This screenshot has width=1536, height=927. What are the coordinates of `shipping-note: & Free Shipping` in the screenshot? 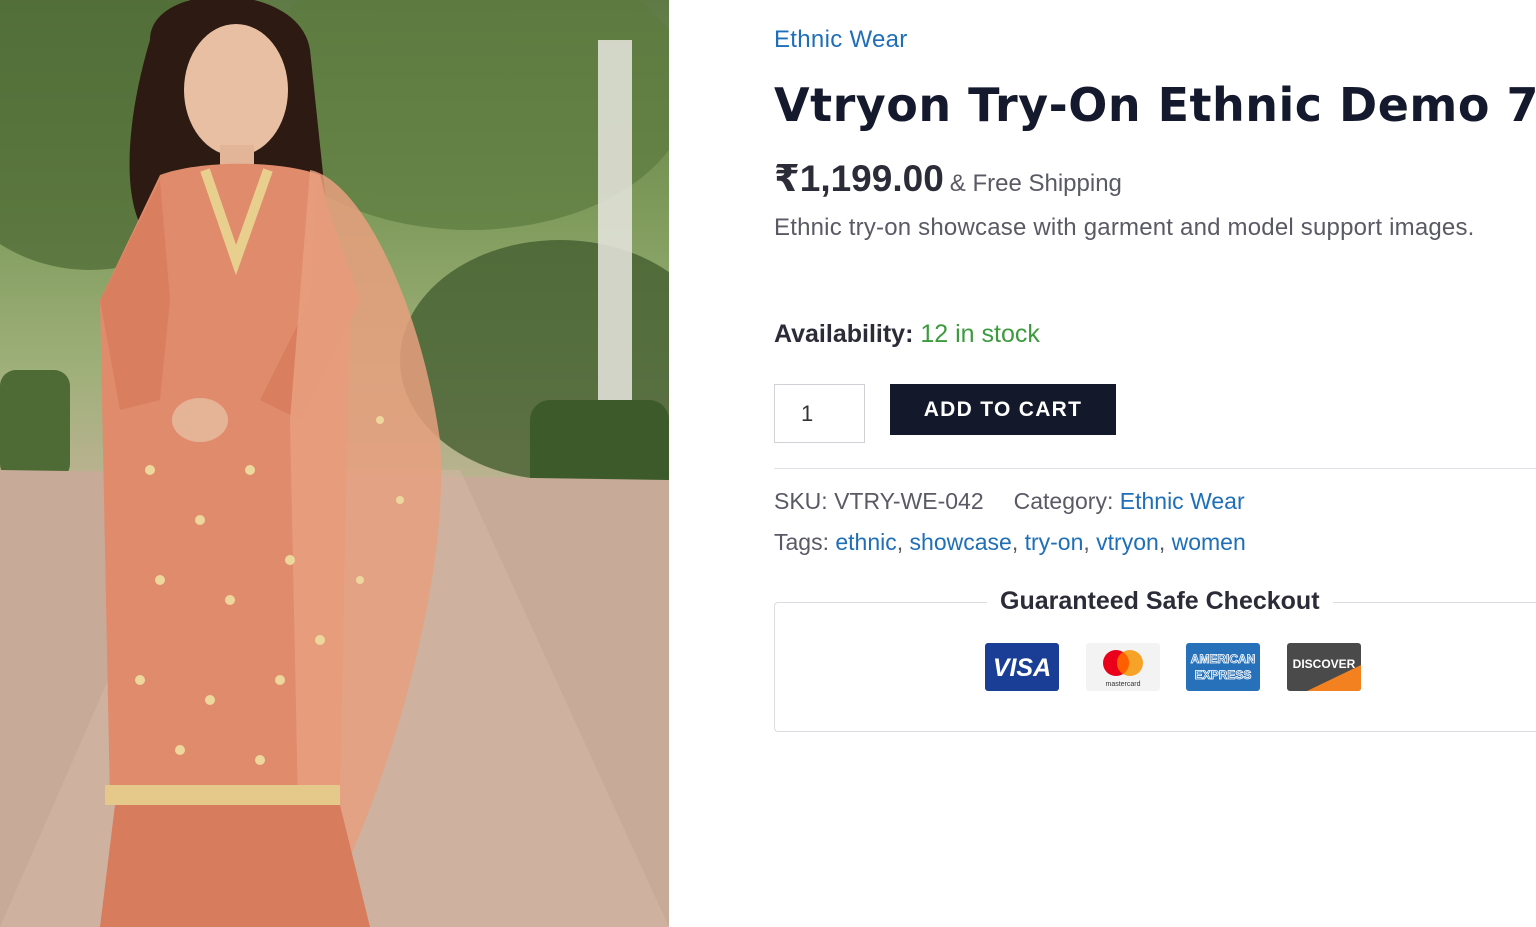 It's located at (1035, 183).